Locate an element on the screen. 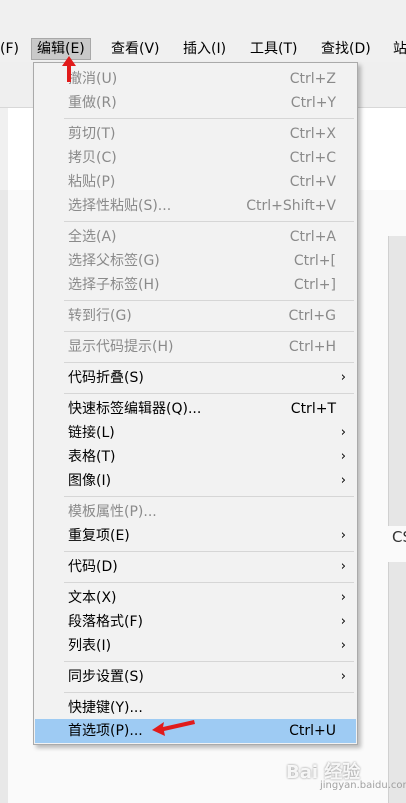 The image size is (406, 803). menu-item-repeating-entries: 重复项(E) › is located at coordinates (195, 536).